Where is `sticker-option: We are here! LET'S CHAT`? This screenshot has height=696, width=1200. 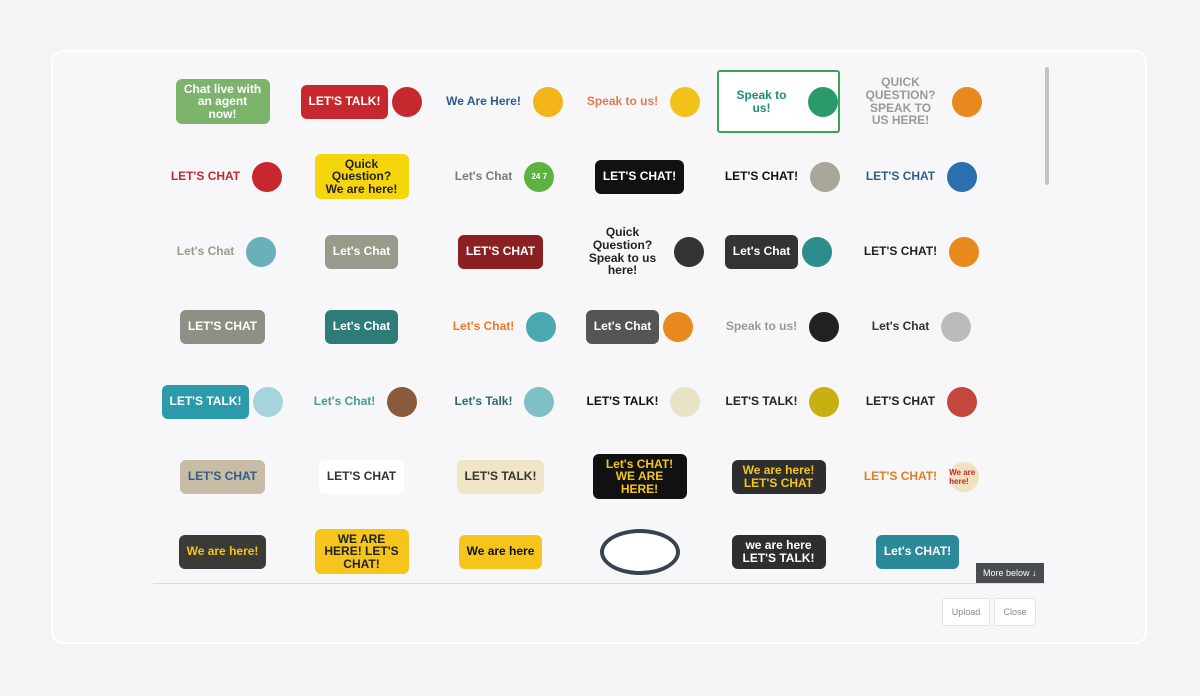 sticker-option: We are here! LET'S CHAT is located at coordinates (778, 476).